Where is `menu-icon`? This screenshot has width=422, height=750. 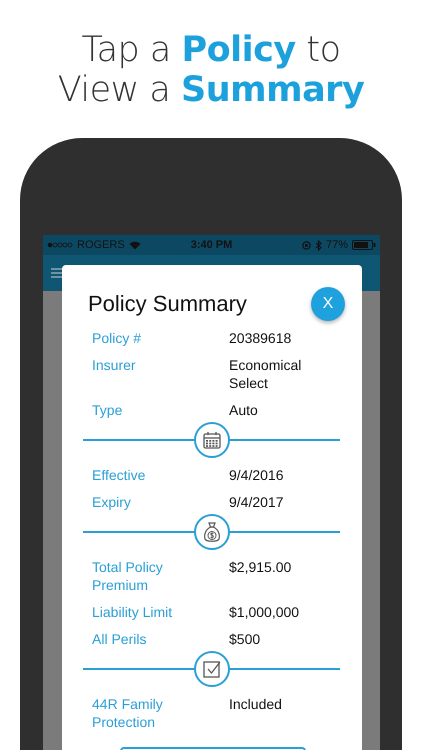
menu-icon is located at coordinates (57, 273).